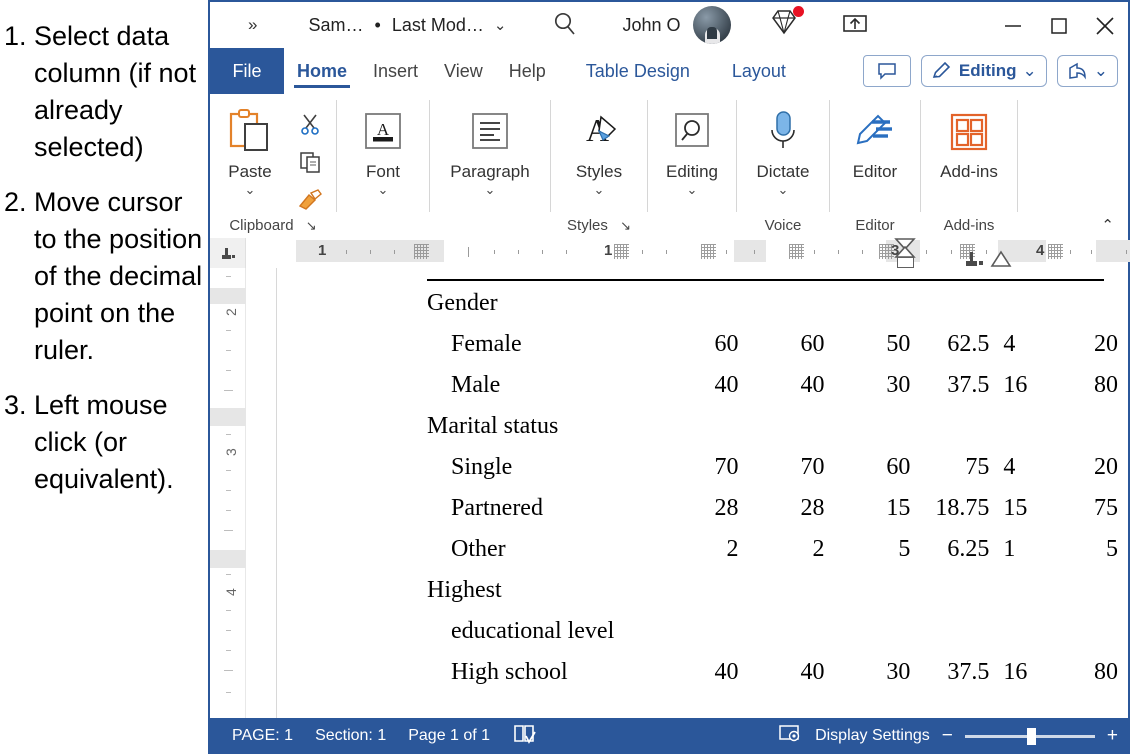 The height and width of the screenshot is (754, 1130). What do you see at coordinates (262, 736) in the screenshot?
I see `status-page: PAGE: 1` at bounding box center [262, 736].